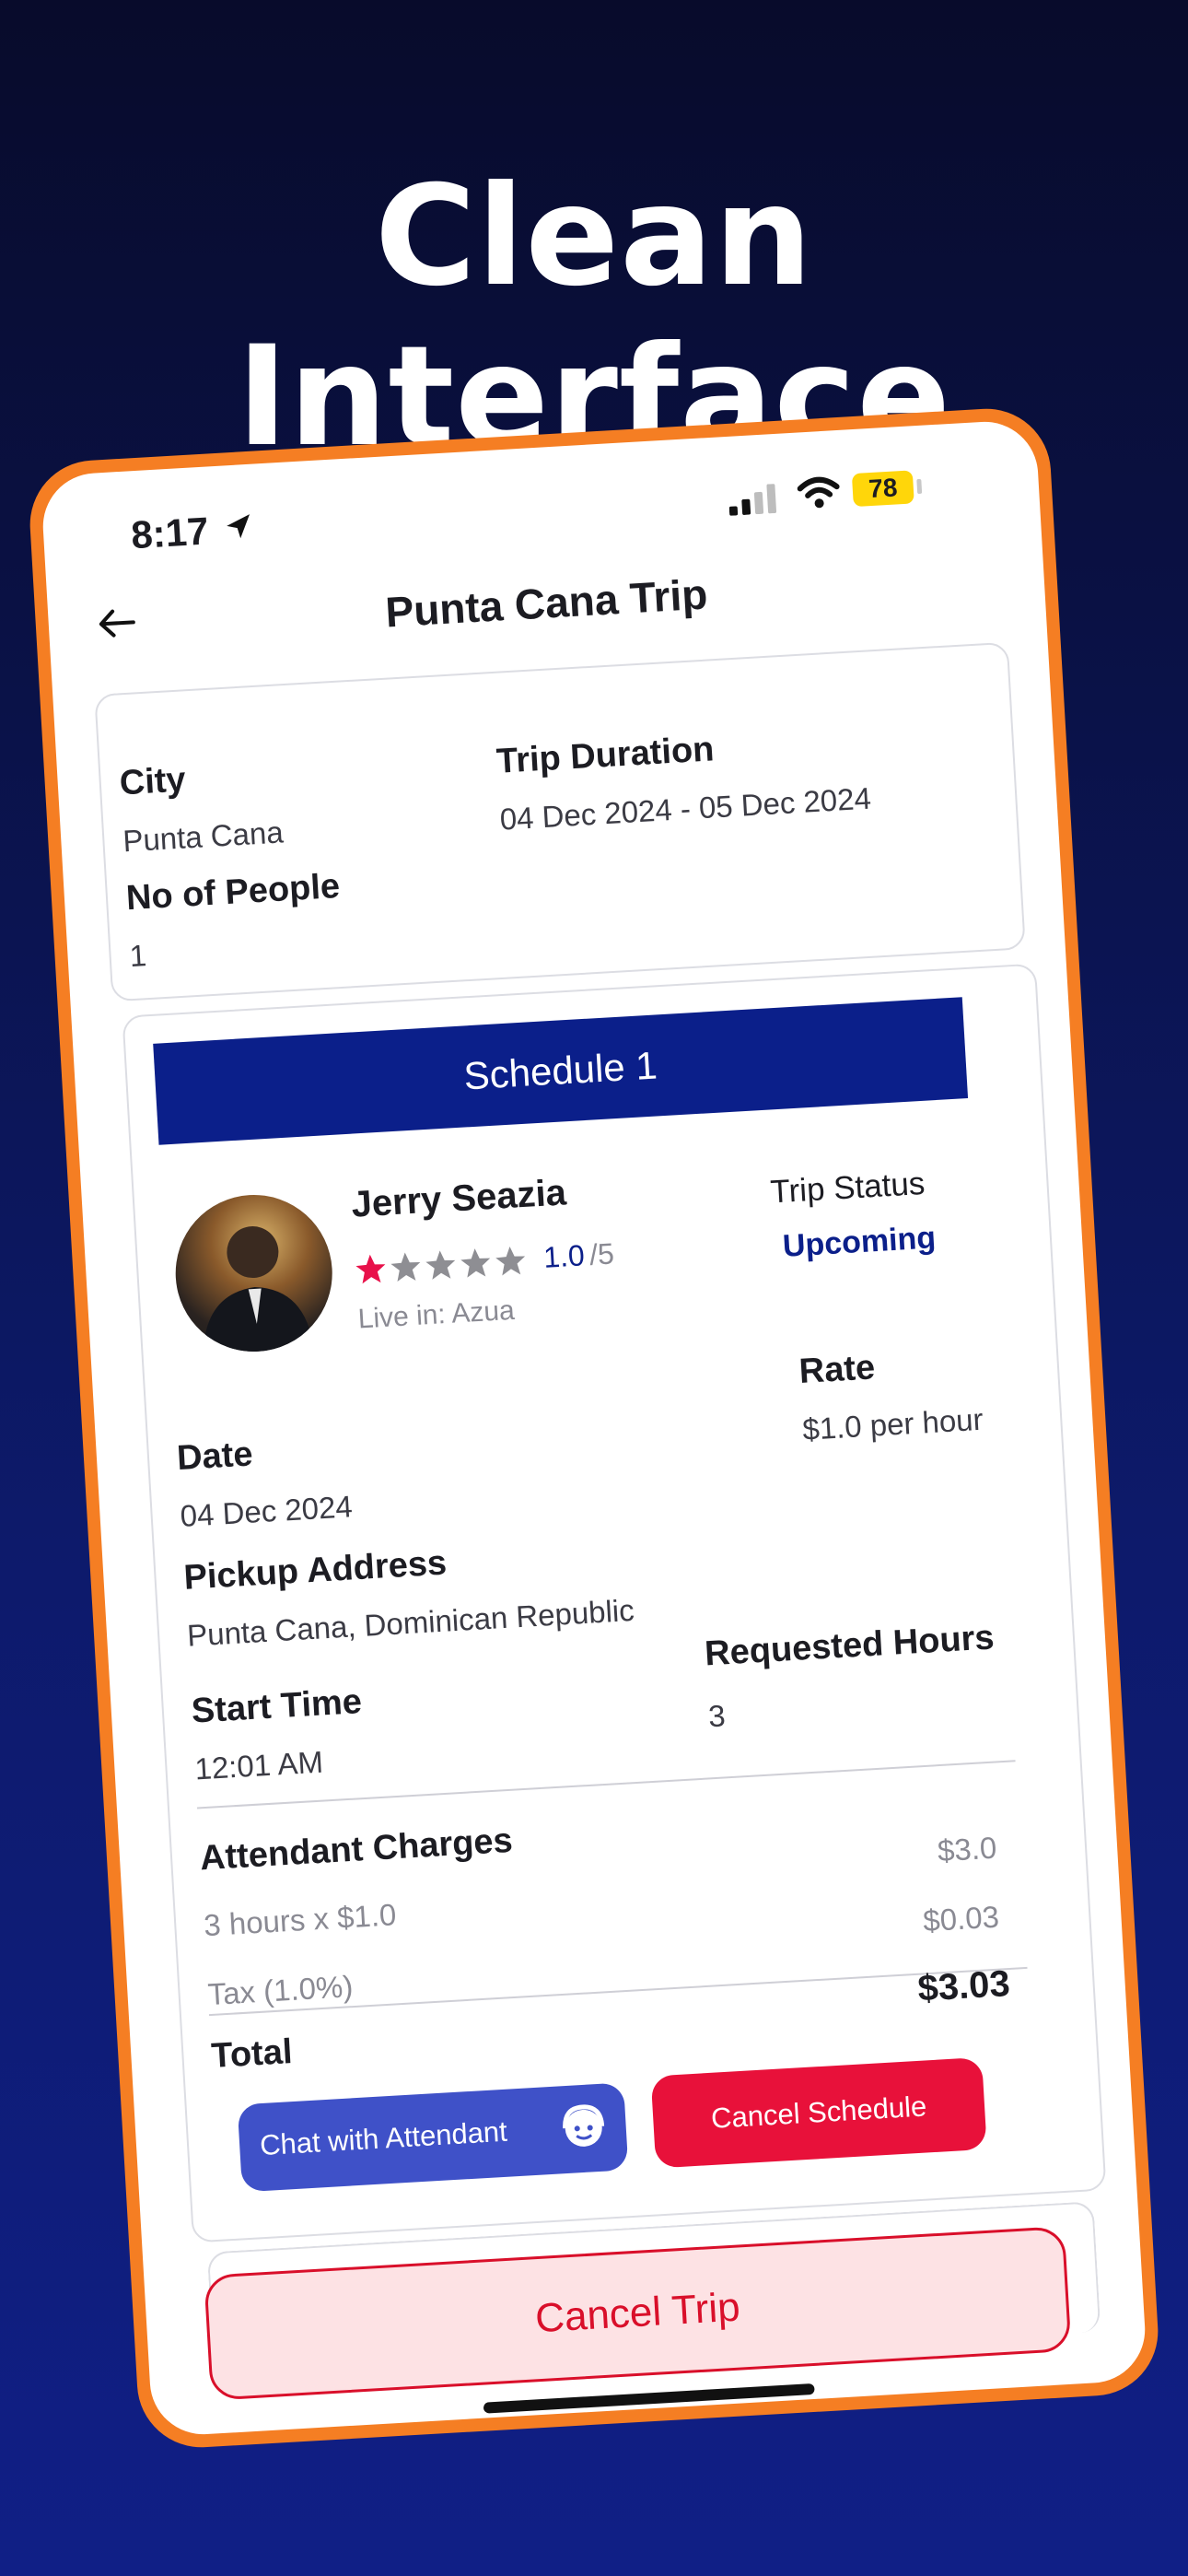  What do you see at coordinates (819, 495) in the screenshot?
I see `wifi-icon` at bounding box center [819, 495].